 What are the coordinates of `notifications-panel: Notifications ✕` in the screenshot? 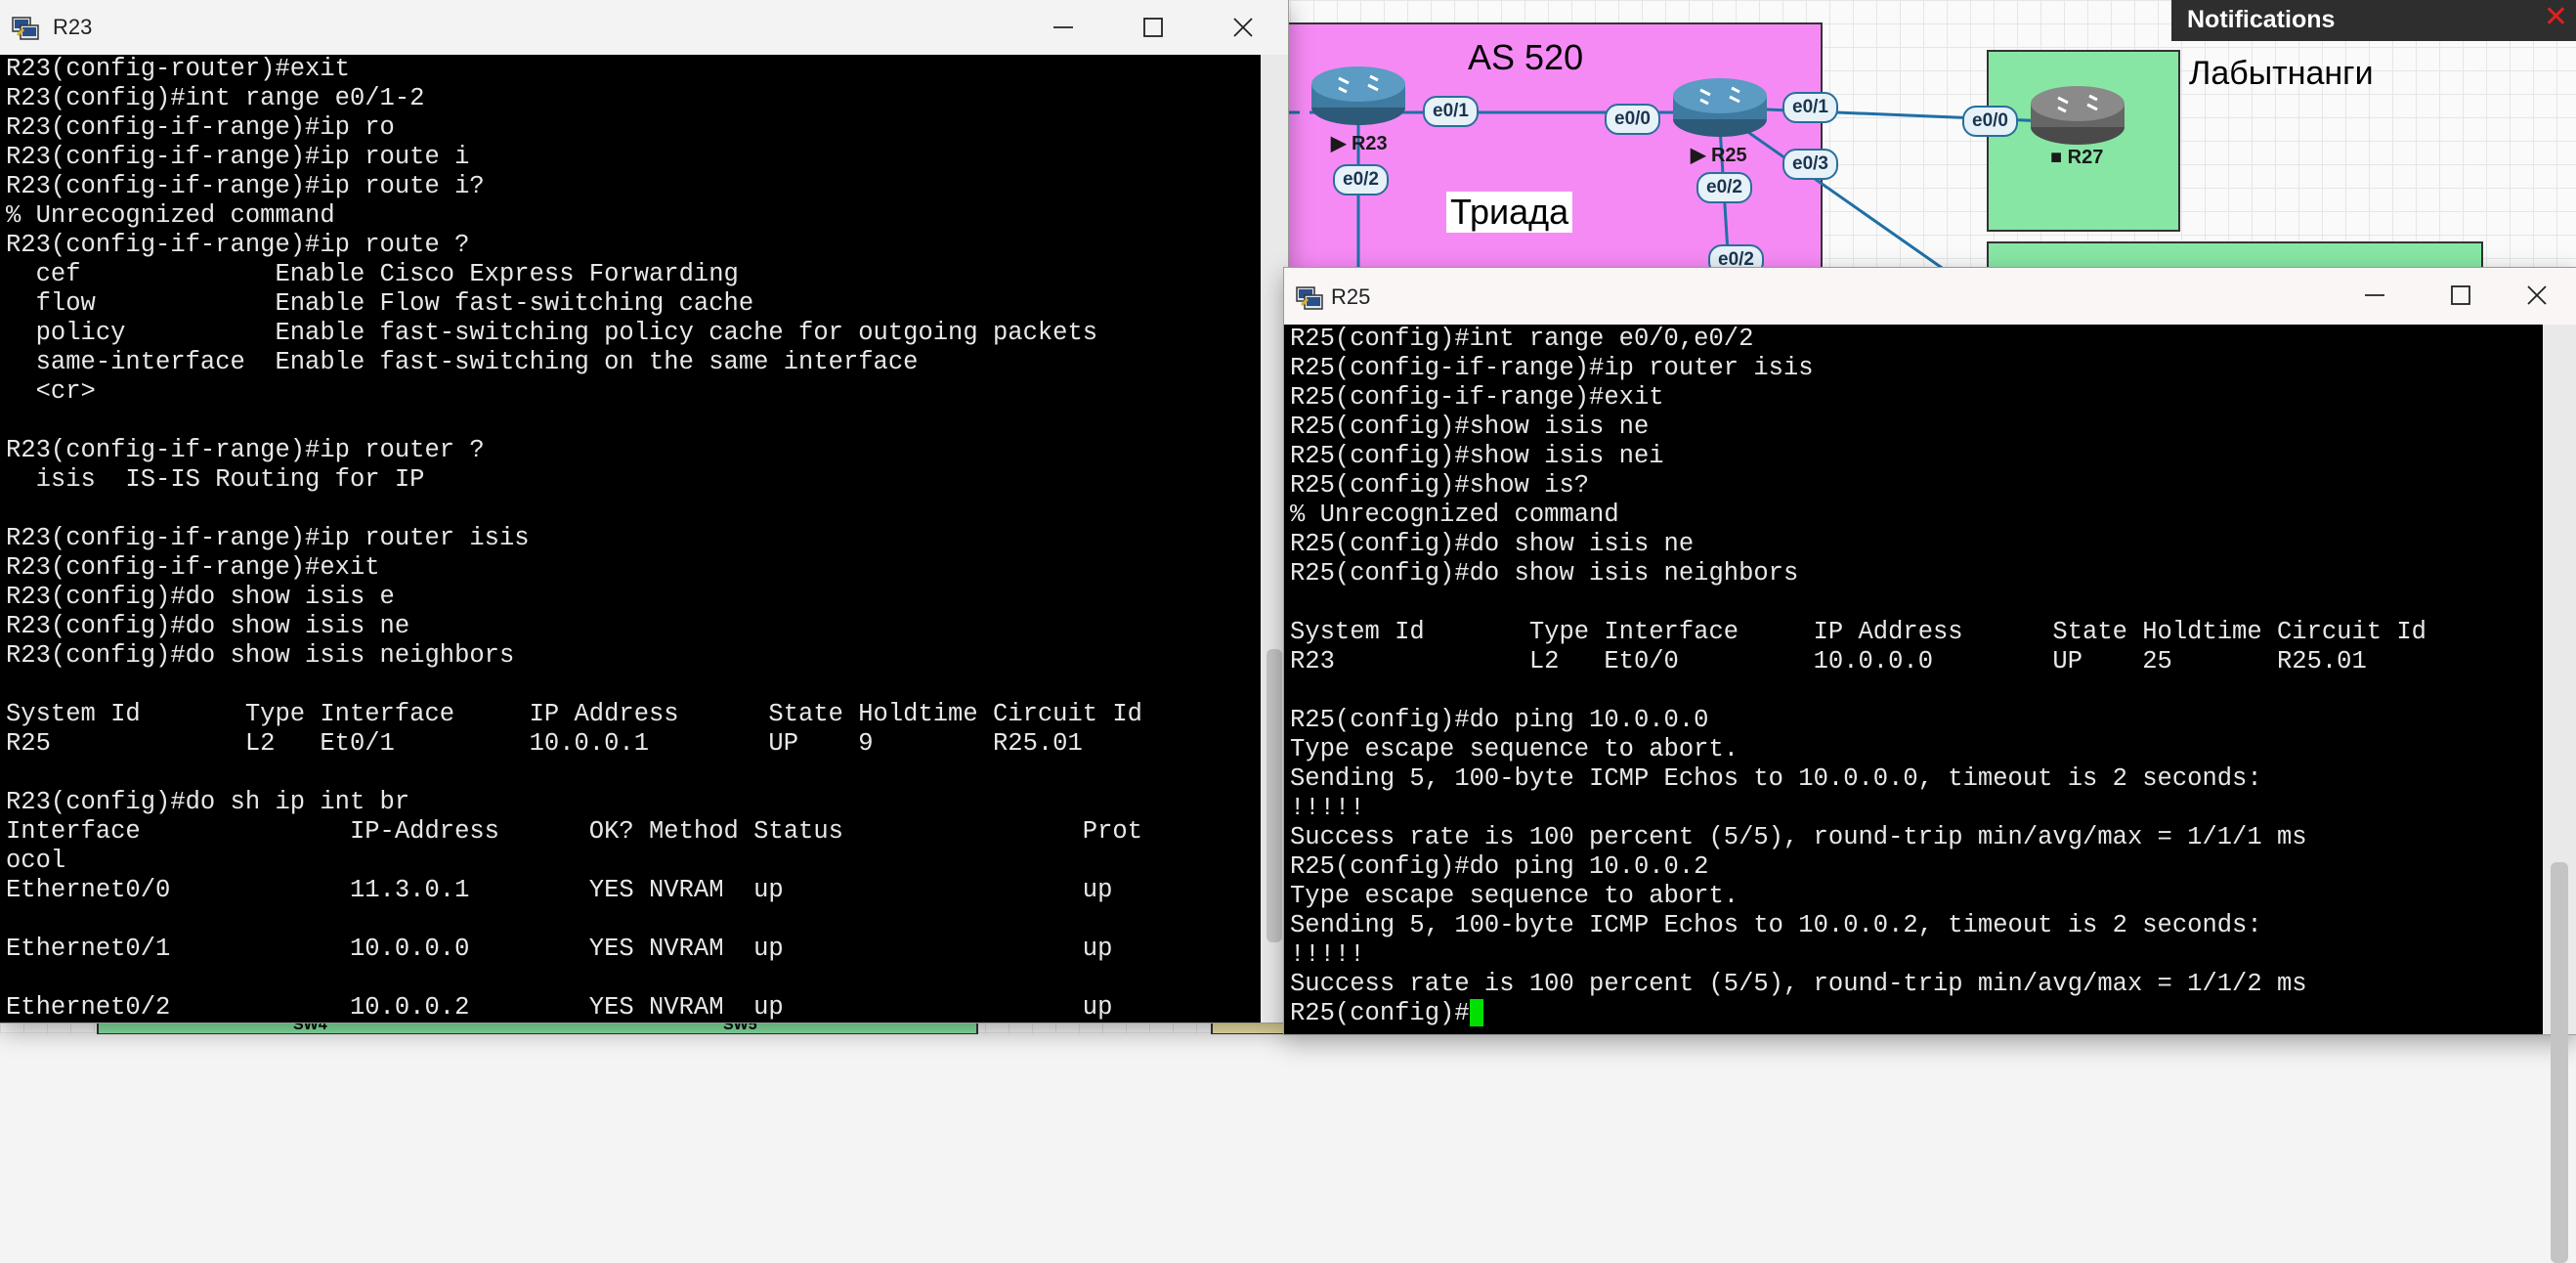 It's located at (2374, 20).